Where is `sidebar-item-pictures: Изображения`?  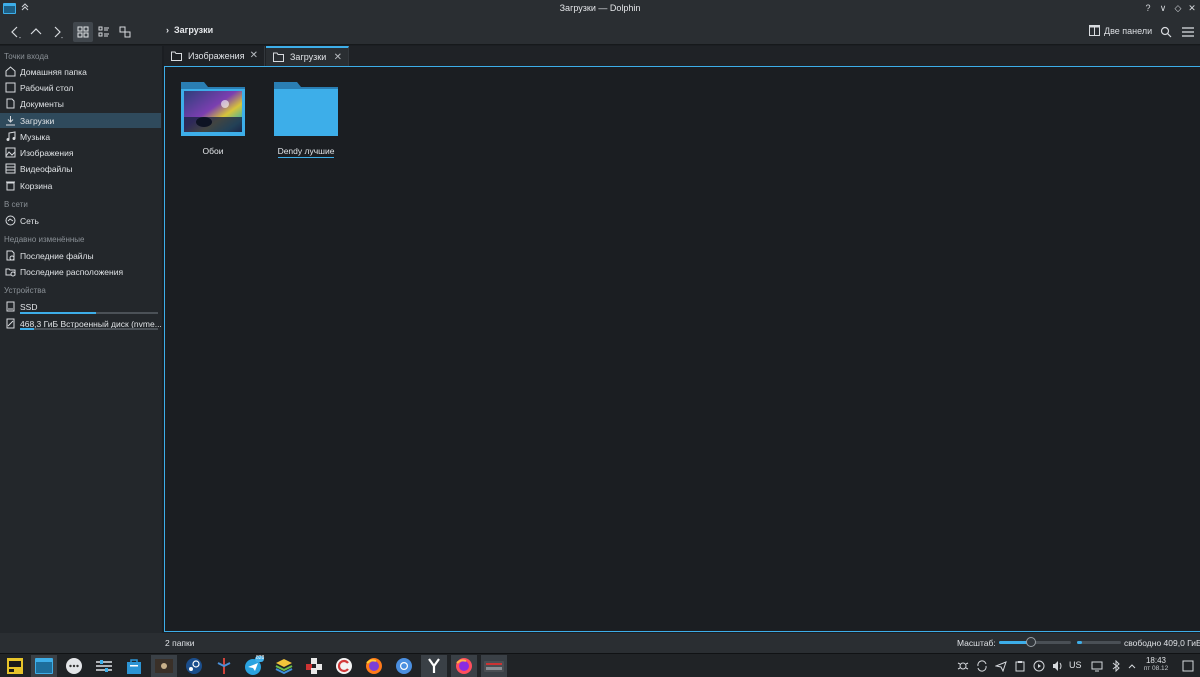
sidebar-item-pictures: Изображения is located at coordinates (80, 152).